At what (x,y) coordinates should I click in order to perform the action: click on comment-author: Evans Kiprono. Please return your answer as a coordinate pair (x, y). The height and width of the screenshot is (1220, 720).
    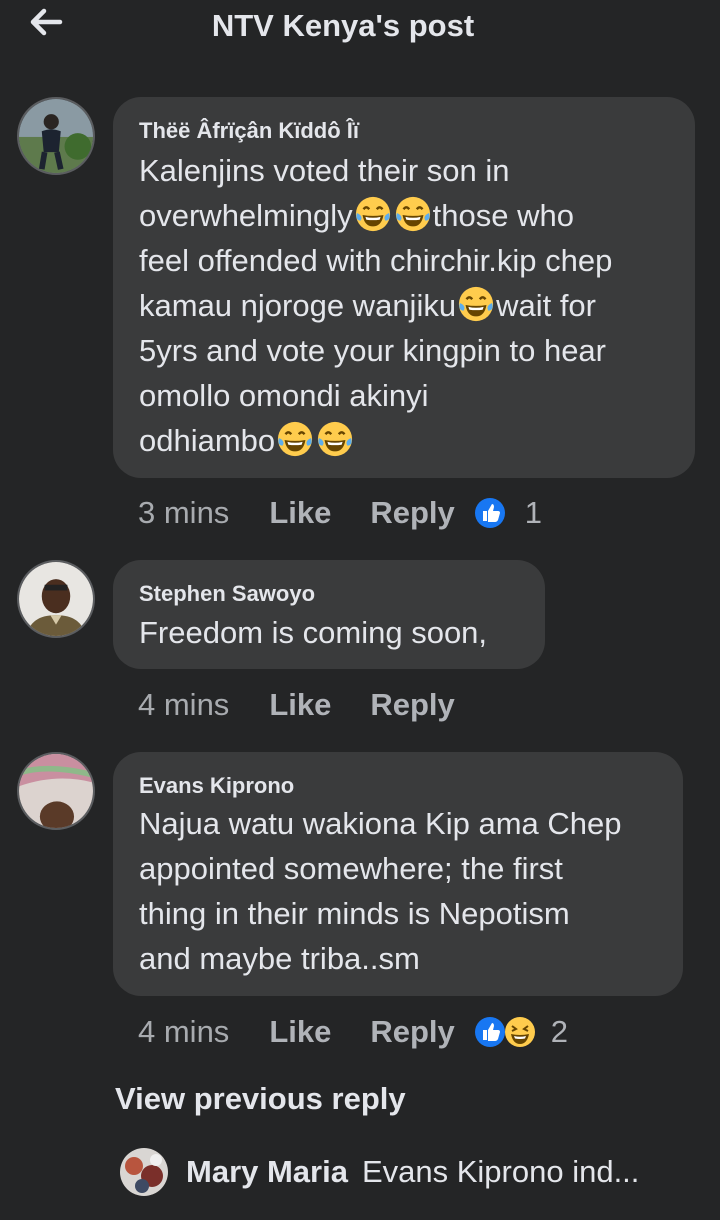
    Looking at the image, I should click on (216, 786).